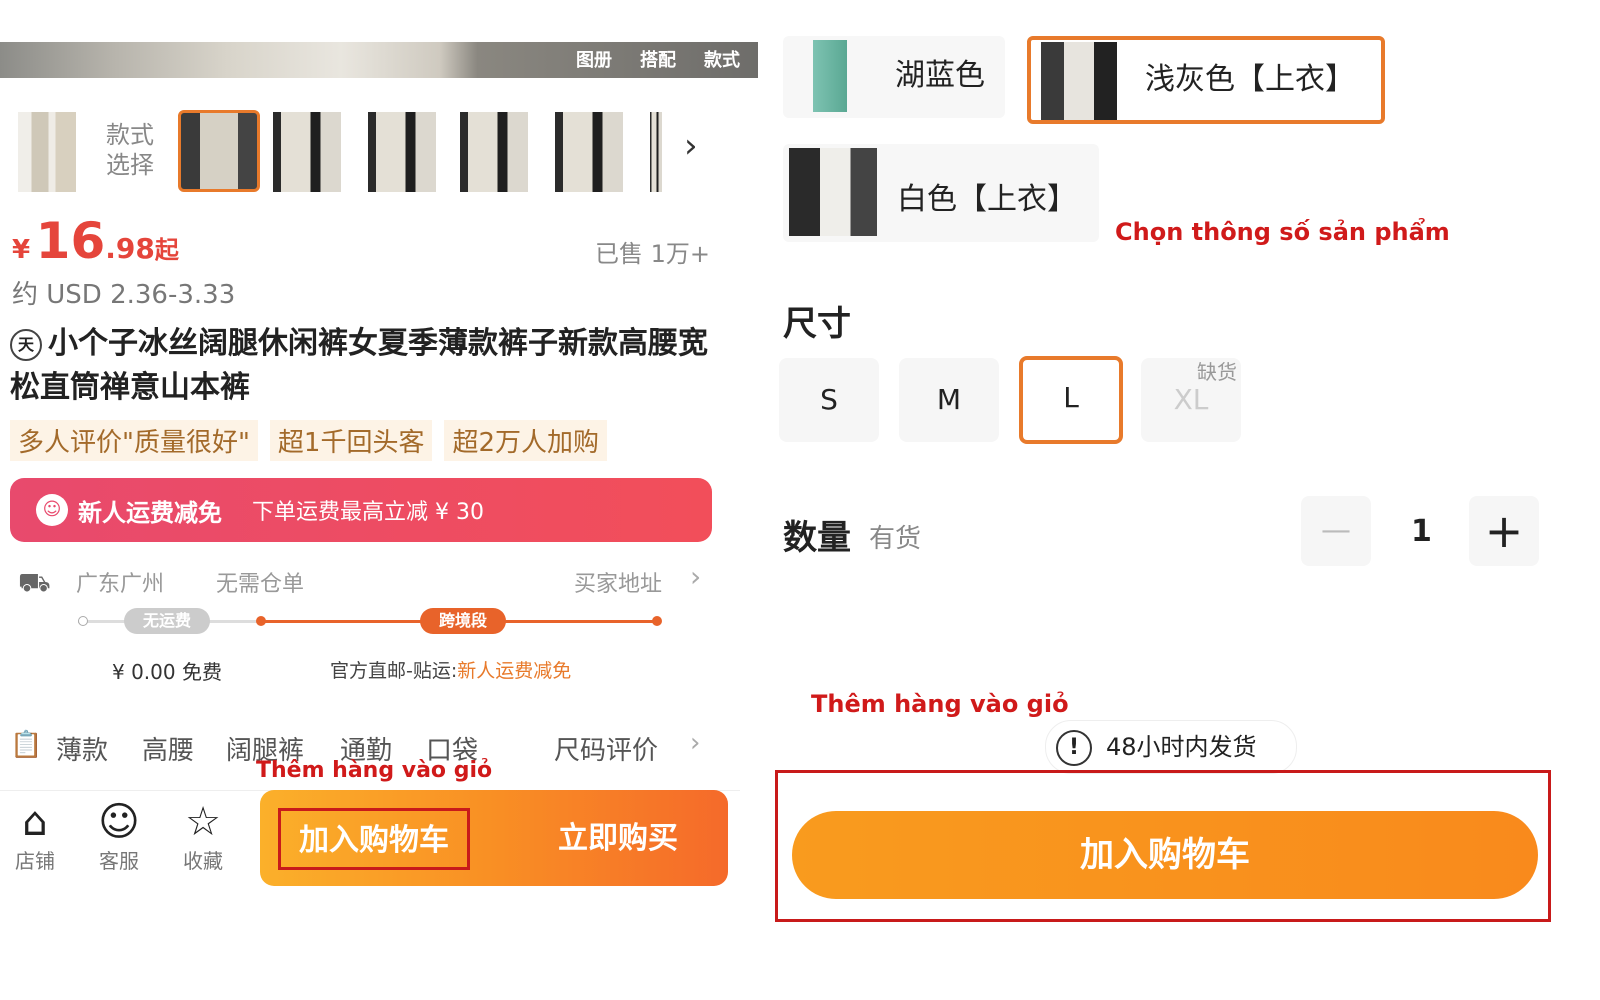 The height and width of the screenshot is (1000, 1600). What do you see at coordinates (514, 671) in the screenshot?
I see `official-shipping-highlight: 新人运费减免` at bounding box center [514, 671].